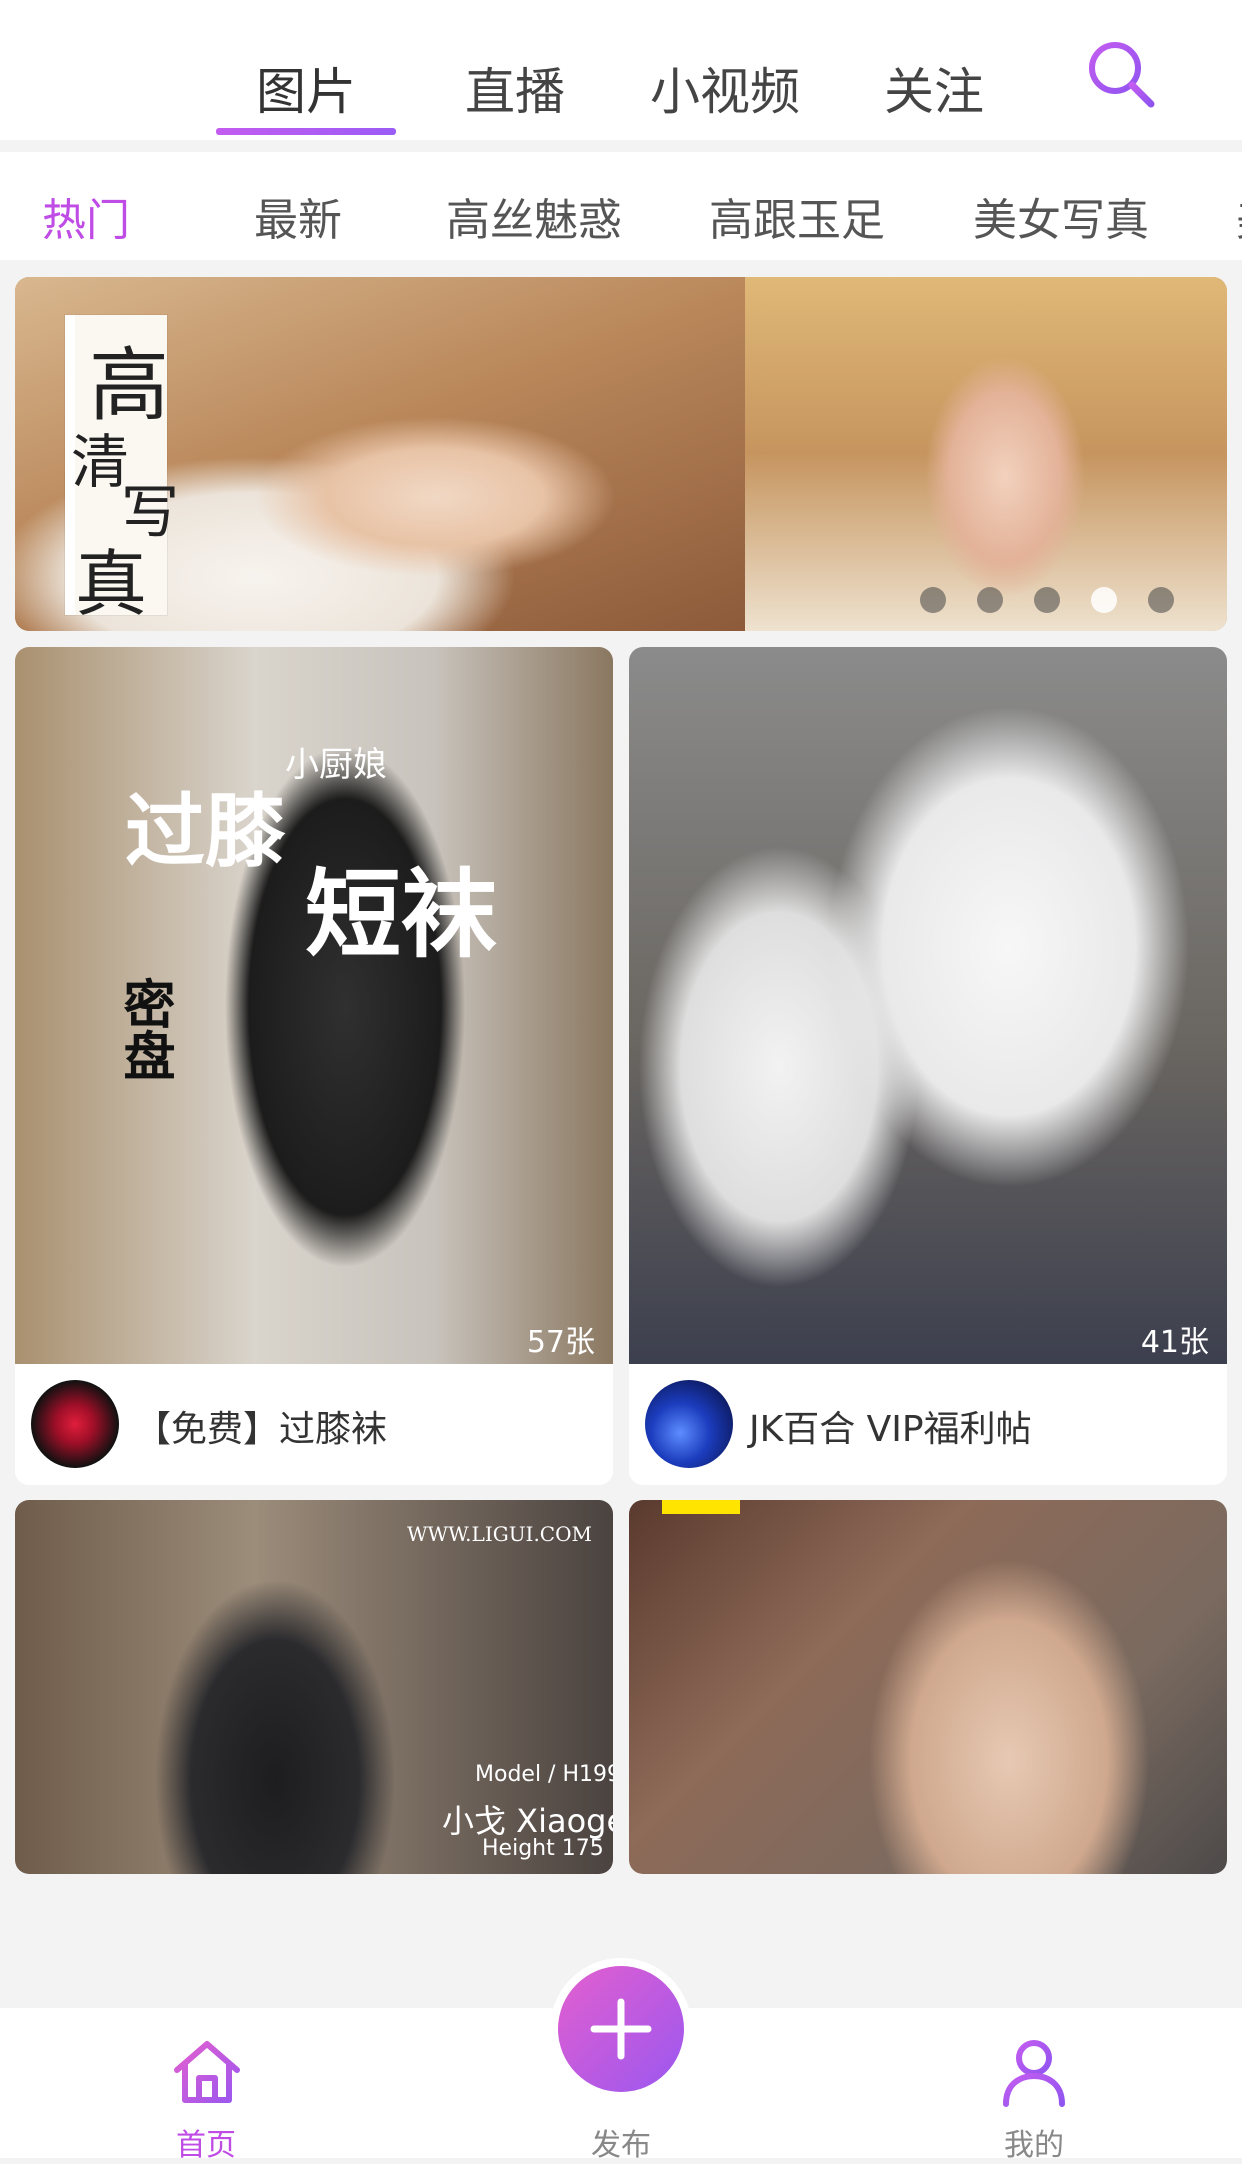  Describe the element at coordinates (797, 216) in the screenshot. I see `category-heels: 高跟玉足` at that location.